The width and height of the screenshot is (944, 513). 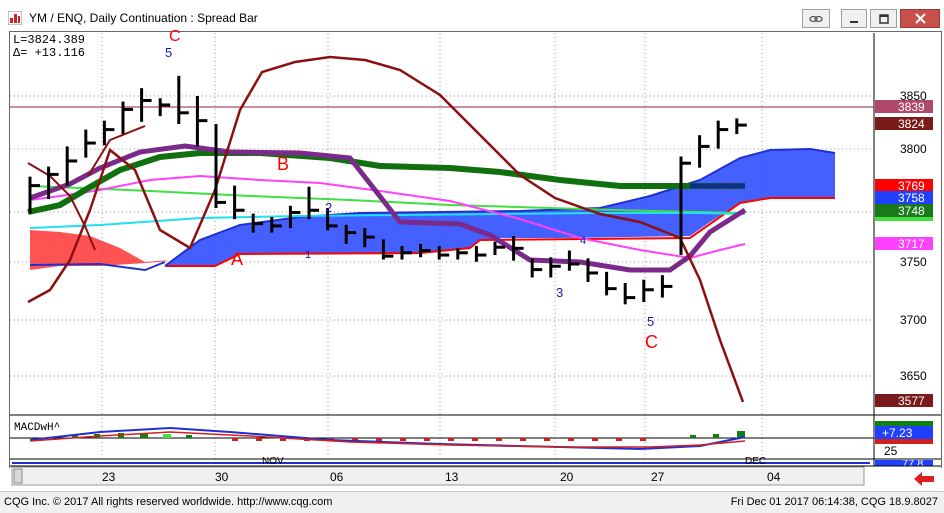 I want to click on date-label: 13, so click(x=452, y=477).